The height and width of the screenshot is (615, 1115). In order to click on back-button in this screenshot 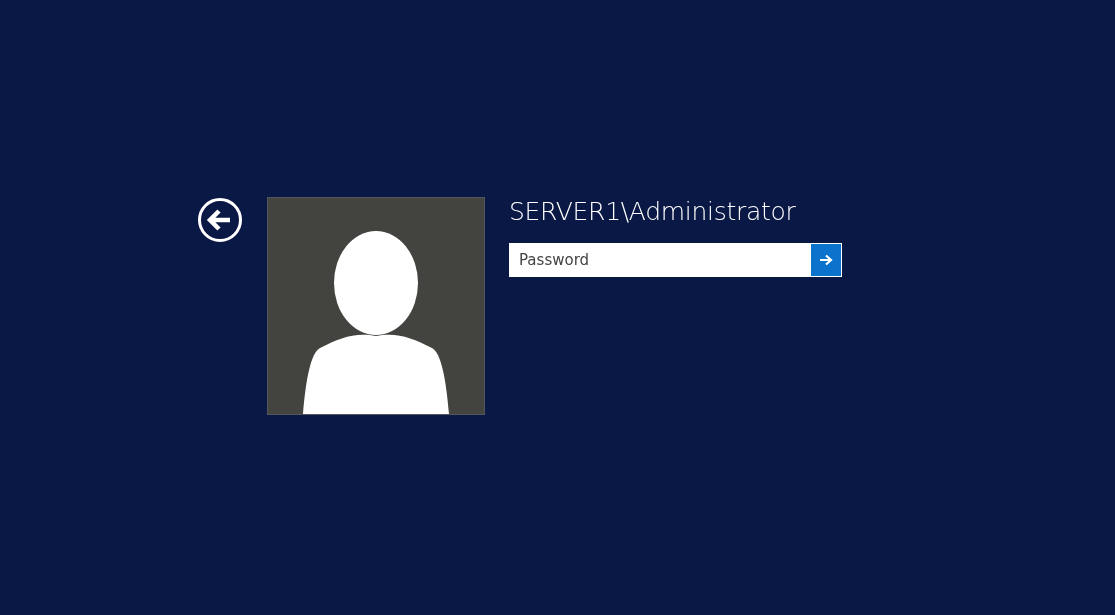, I will do `click(220, 220)`.